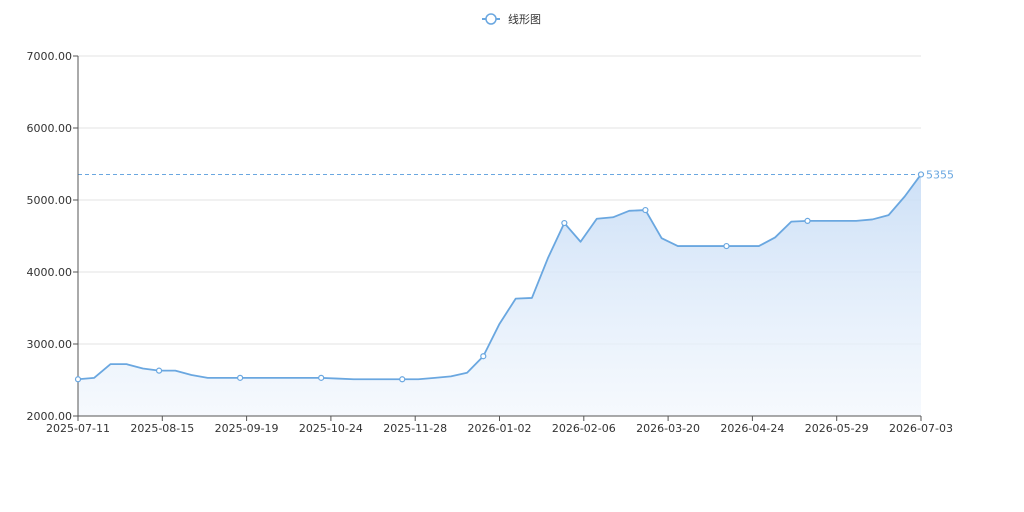 Image resolution: width=1024 pixels, height=512 pixels. I want to click on x-tick-label: 2026-07-03, so click(921, 428).